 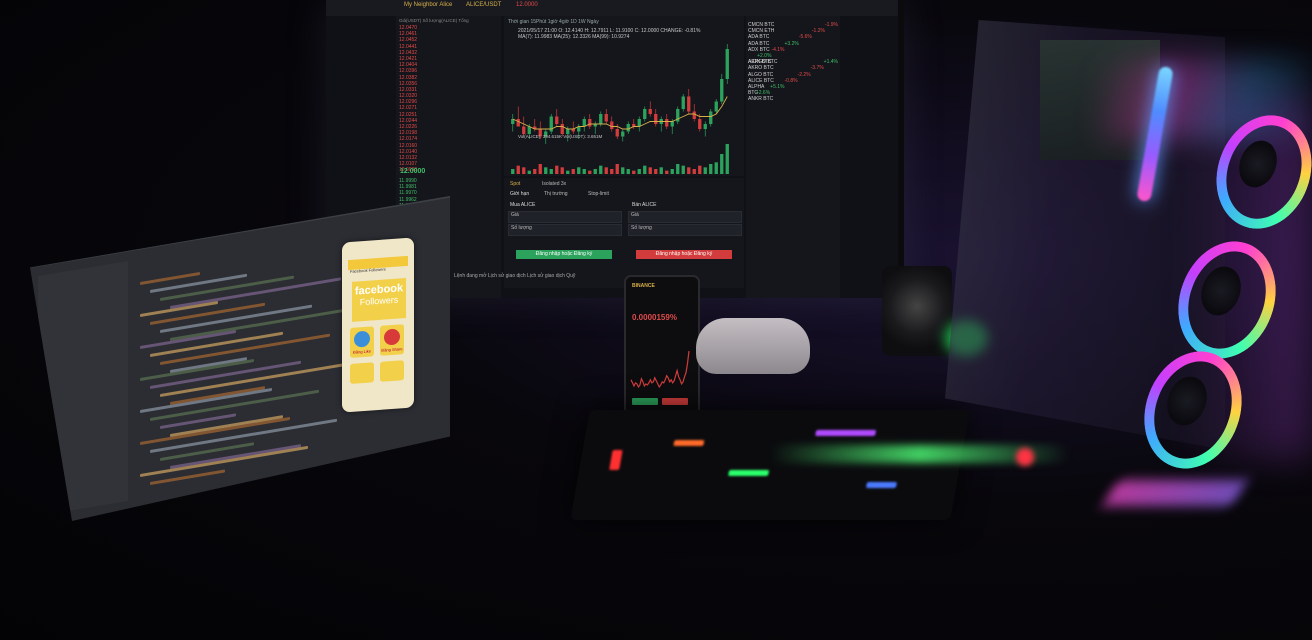 What do you see at coordinates (791, 80) in the screenshot?
I see `market-change: -0.8%` at bounding box center [791, 80].